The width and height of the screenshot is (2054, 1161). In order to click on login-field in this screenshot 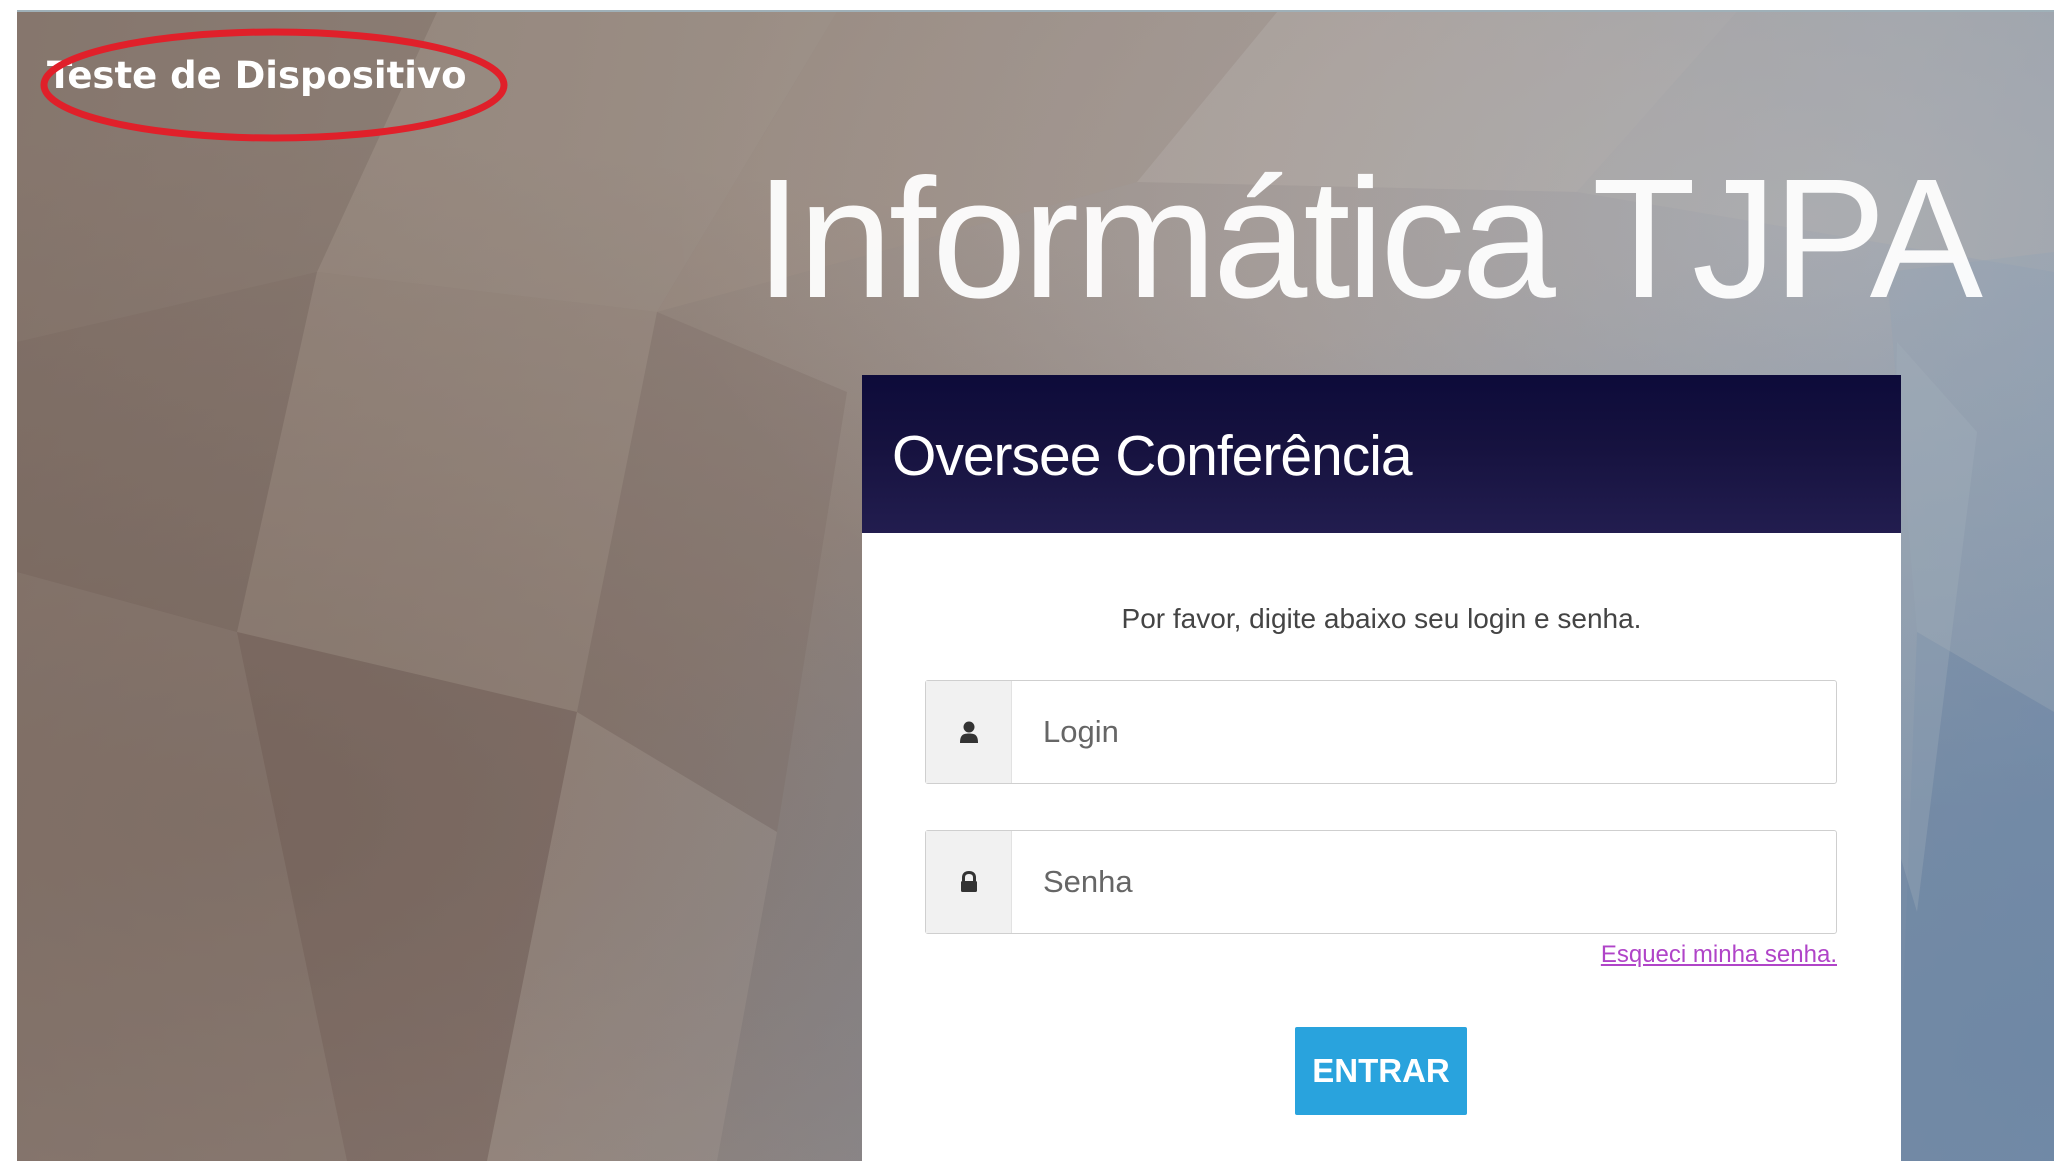, I will do `click(1381, 732)`.